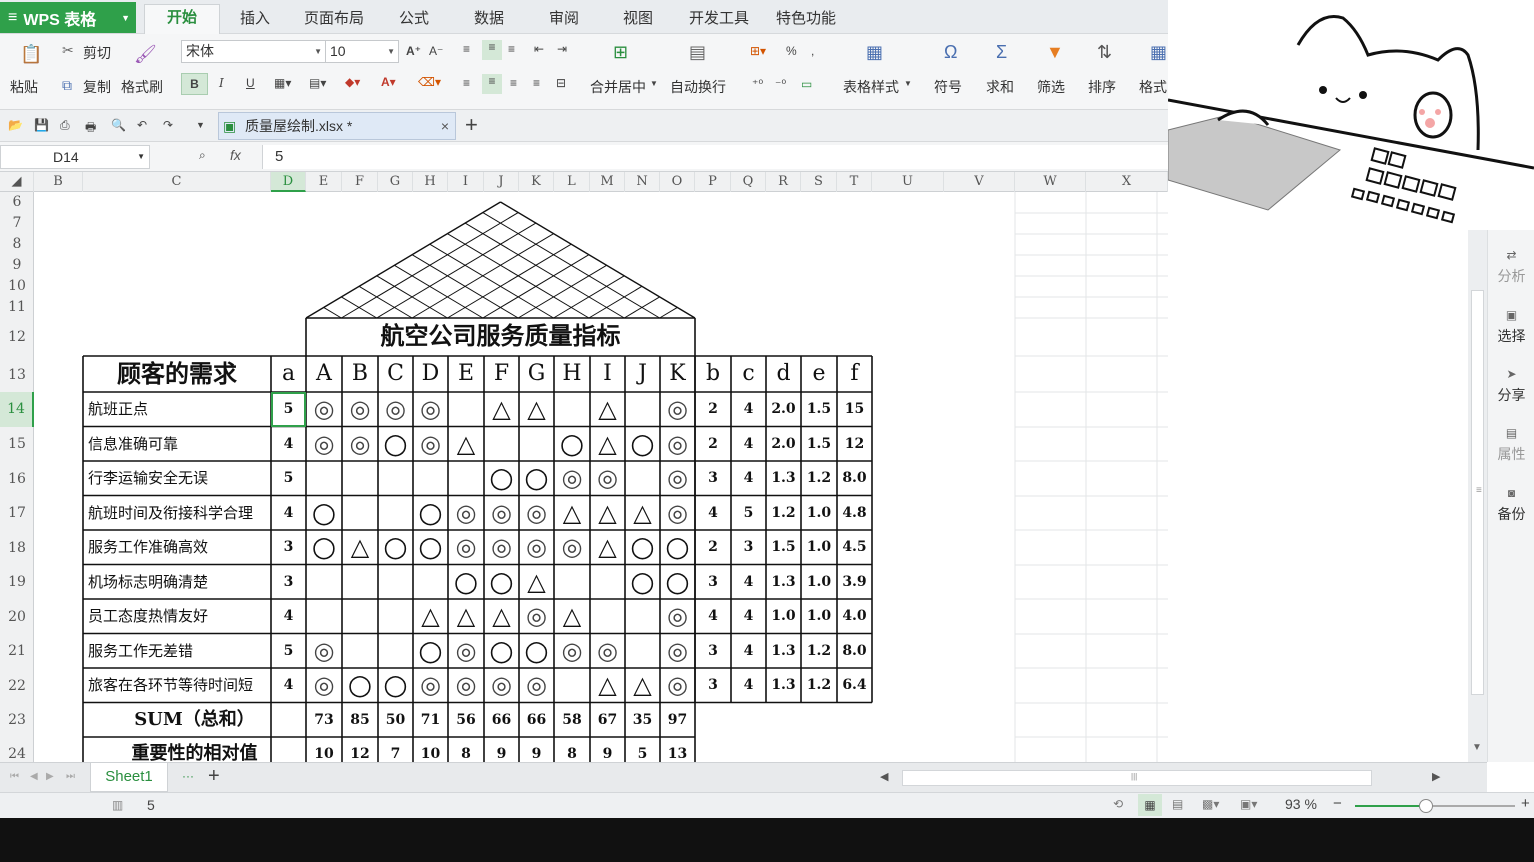  What do you see at coordinates (854, 444) in the screenshot?
I see `weight-cell: 12` at bounding box center [854, 444].